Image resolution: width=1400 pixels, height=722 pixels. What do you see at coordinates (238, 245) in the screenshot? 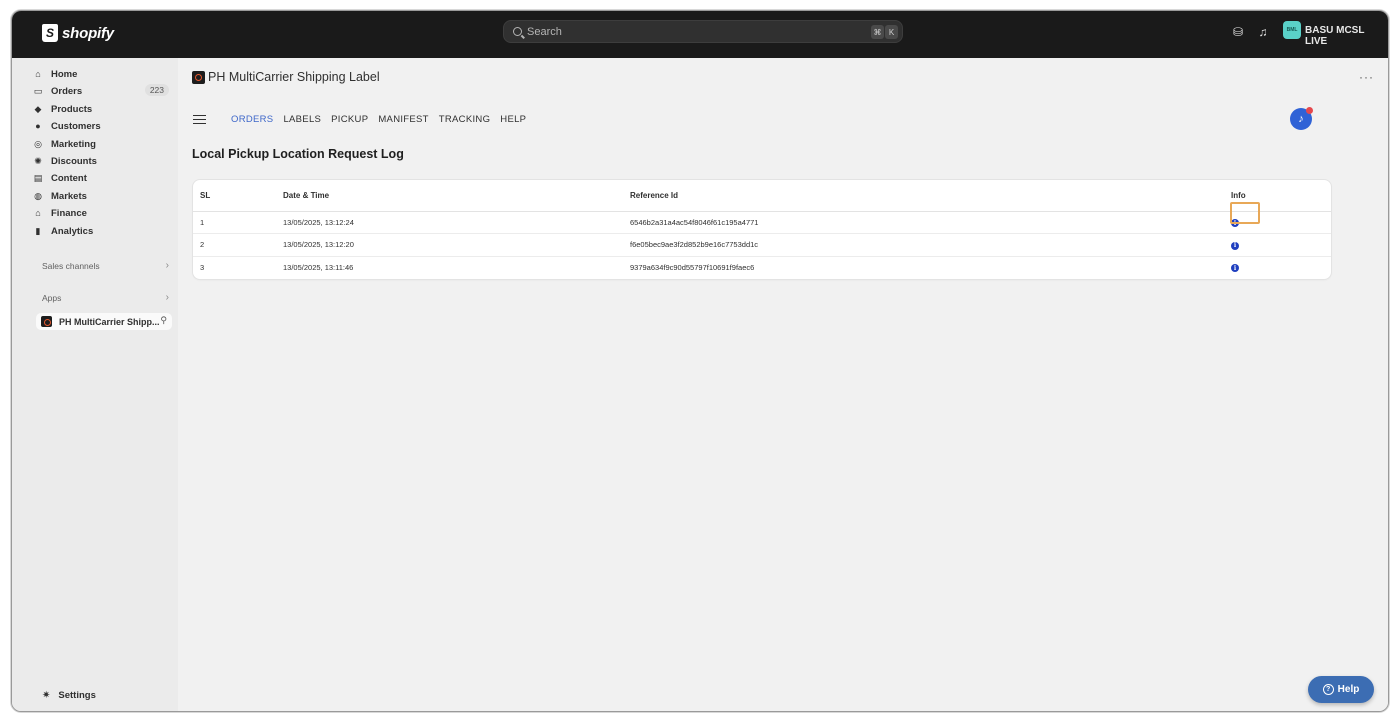
I see `cell-sl: 2` at bounding box center [238, 245].